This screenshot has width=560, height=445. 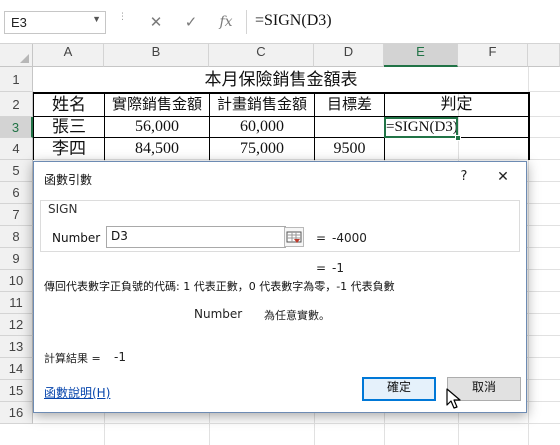 I want to click on chevron-down-icon: ▼, so click(x=96, y=19).